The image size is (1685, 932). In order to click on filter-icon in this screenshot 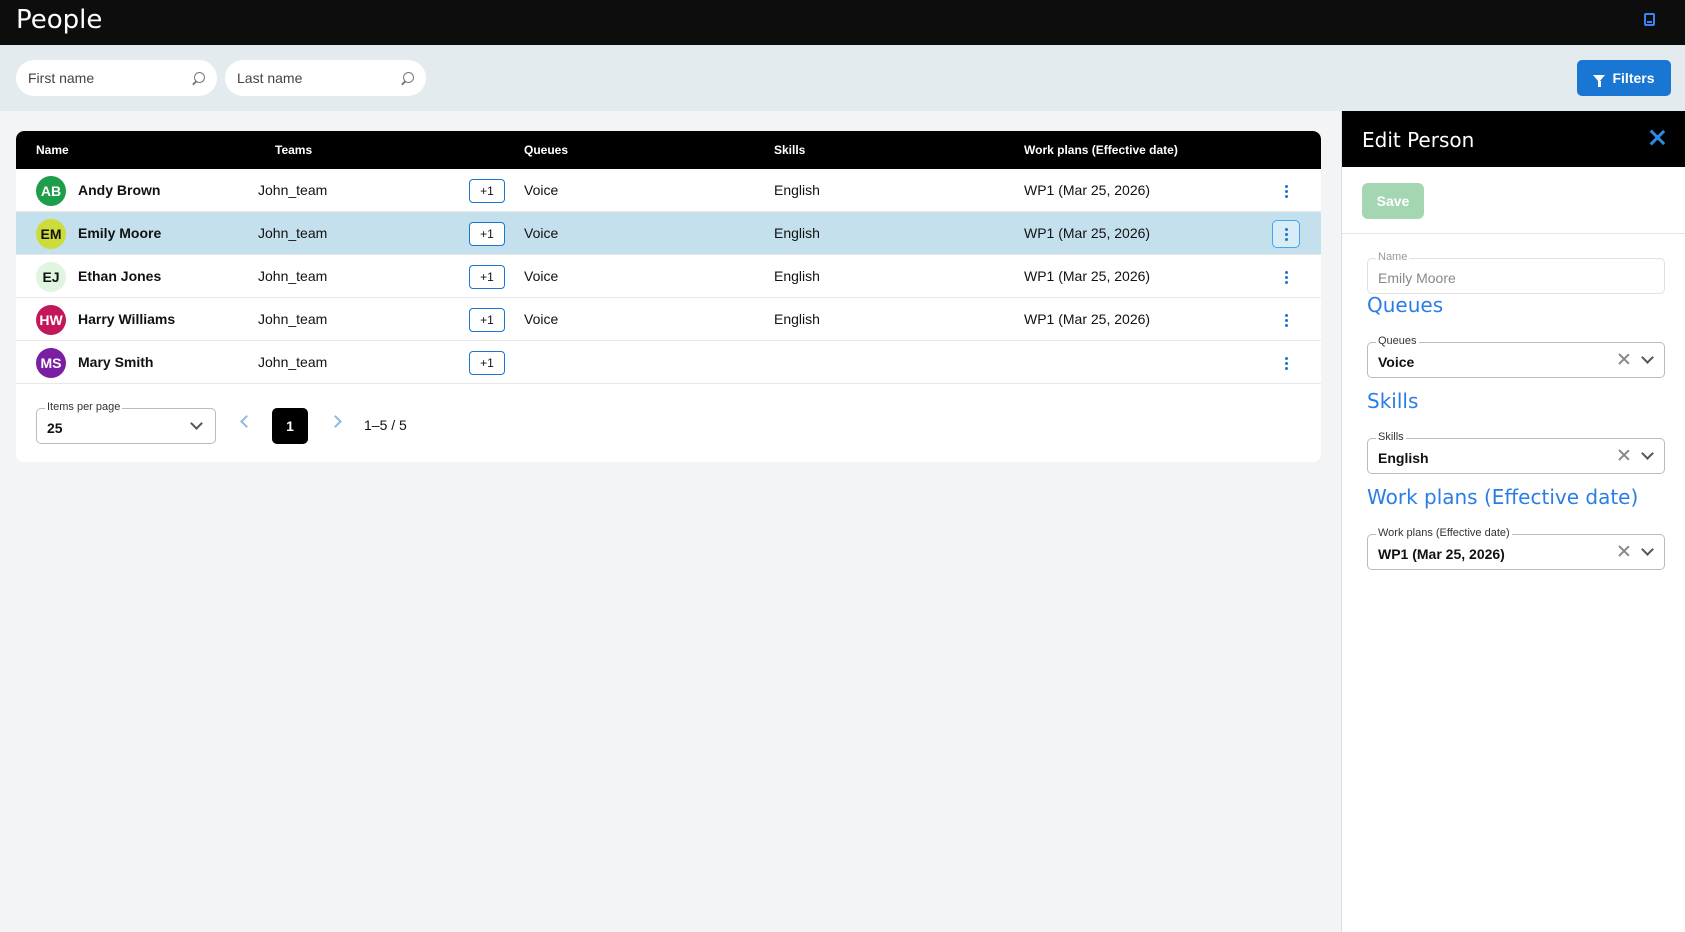, I will do `click(1599, 80)`.